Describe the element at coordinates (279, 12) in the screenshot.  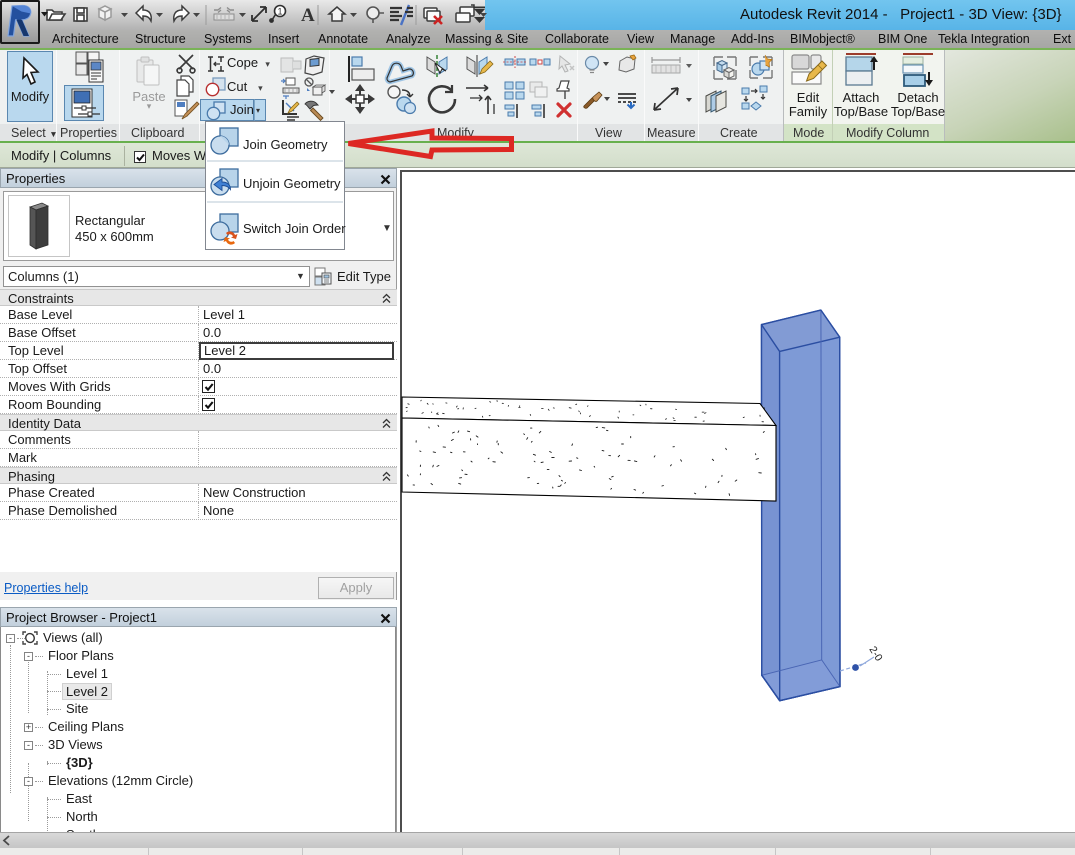
I see `svg-text: 1` at that location.